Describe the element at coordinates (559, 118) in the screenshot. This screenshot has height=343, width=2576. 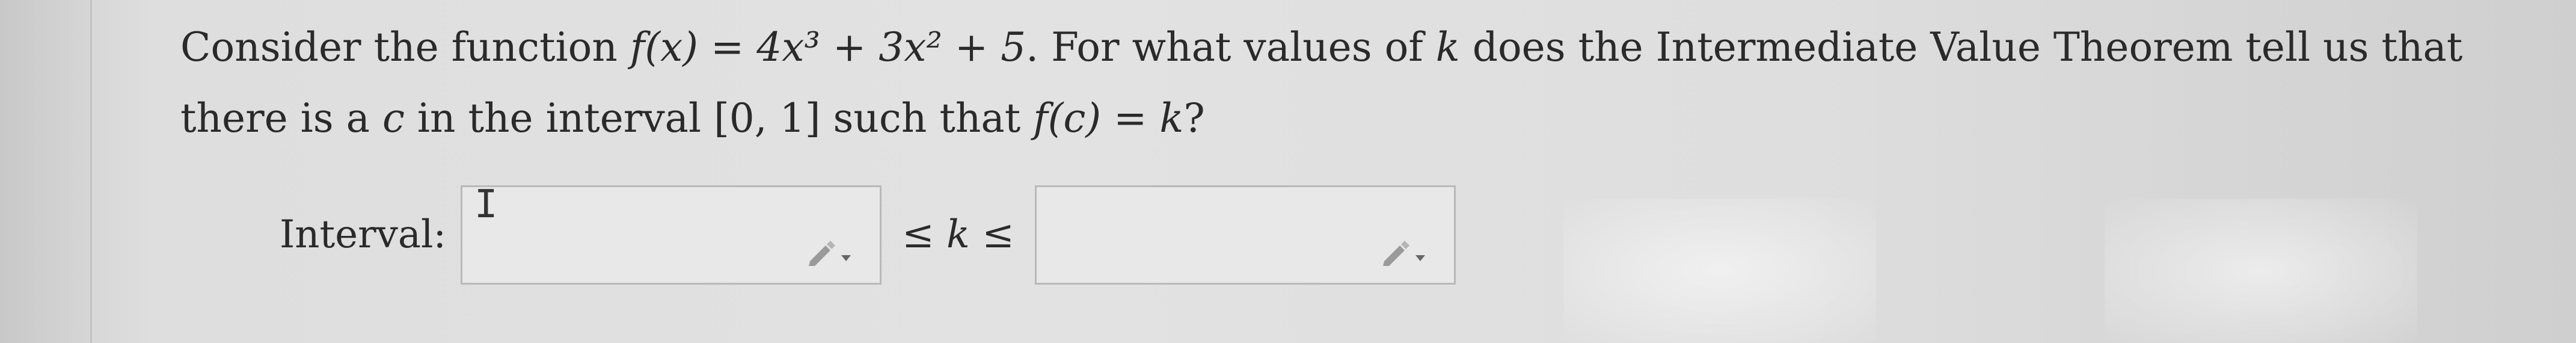
I see `question-text-part: in the interval` at that location.